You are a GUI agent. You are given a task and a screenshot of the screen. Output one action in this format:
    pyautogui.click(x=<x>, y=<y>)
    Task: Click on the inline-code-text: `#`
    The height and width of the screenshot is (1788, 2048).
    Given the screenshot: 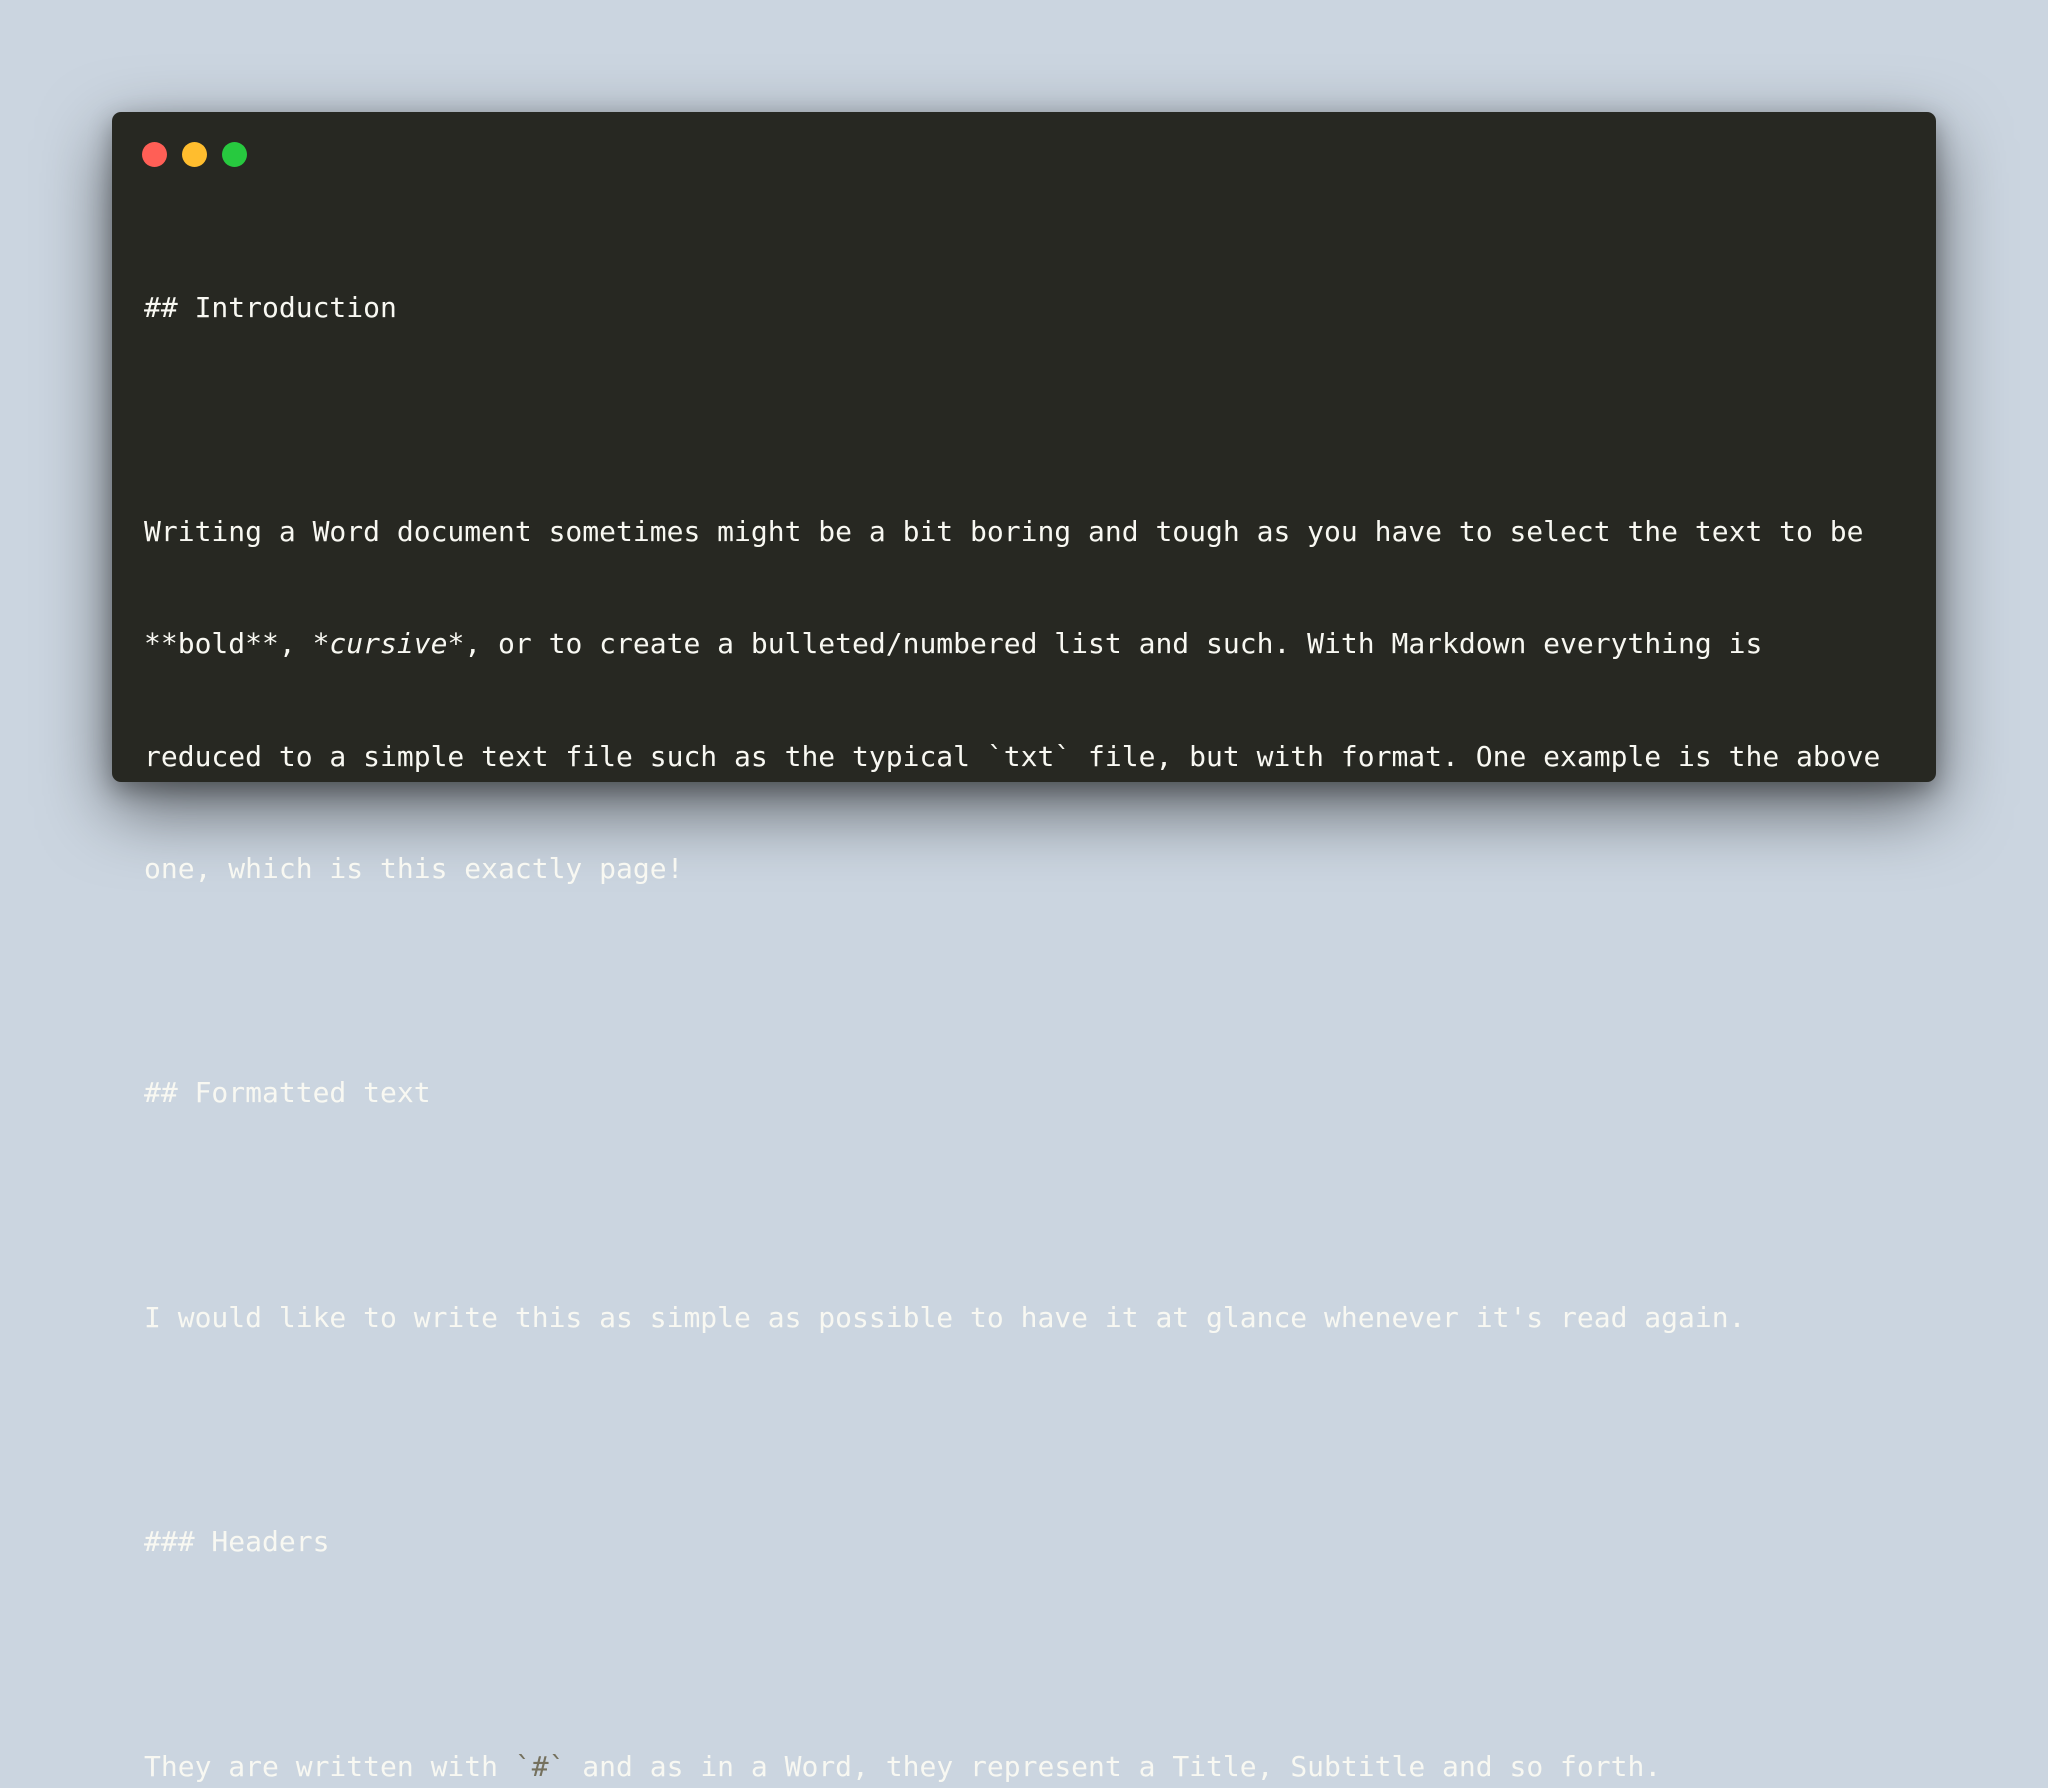 What is the action you would take?
    pyautogui.click(x=540, y=1766)
    